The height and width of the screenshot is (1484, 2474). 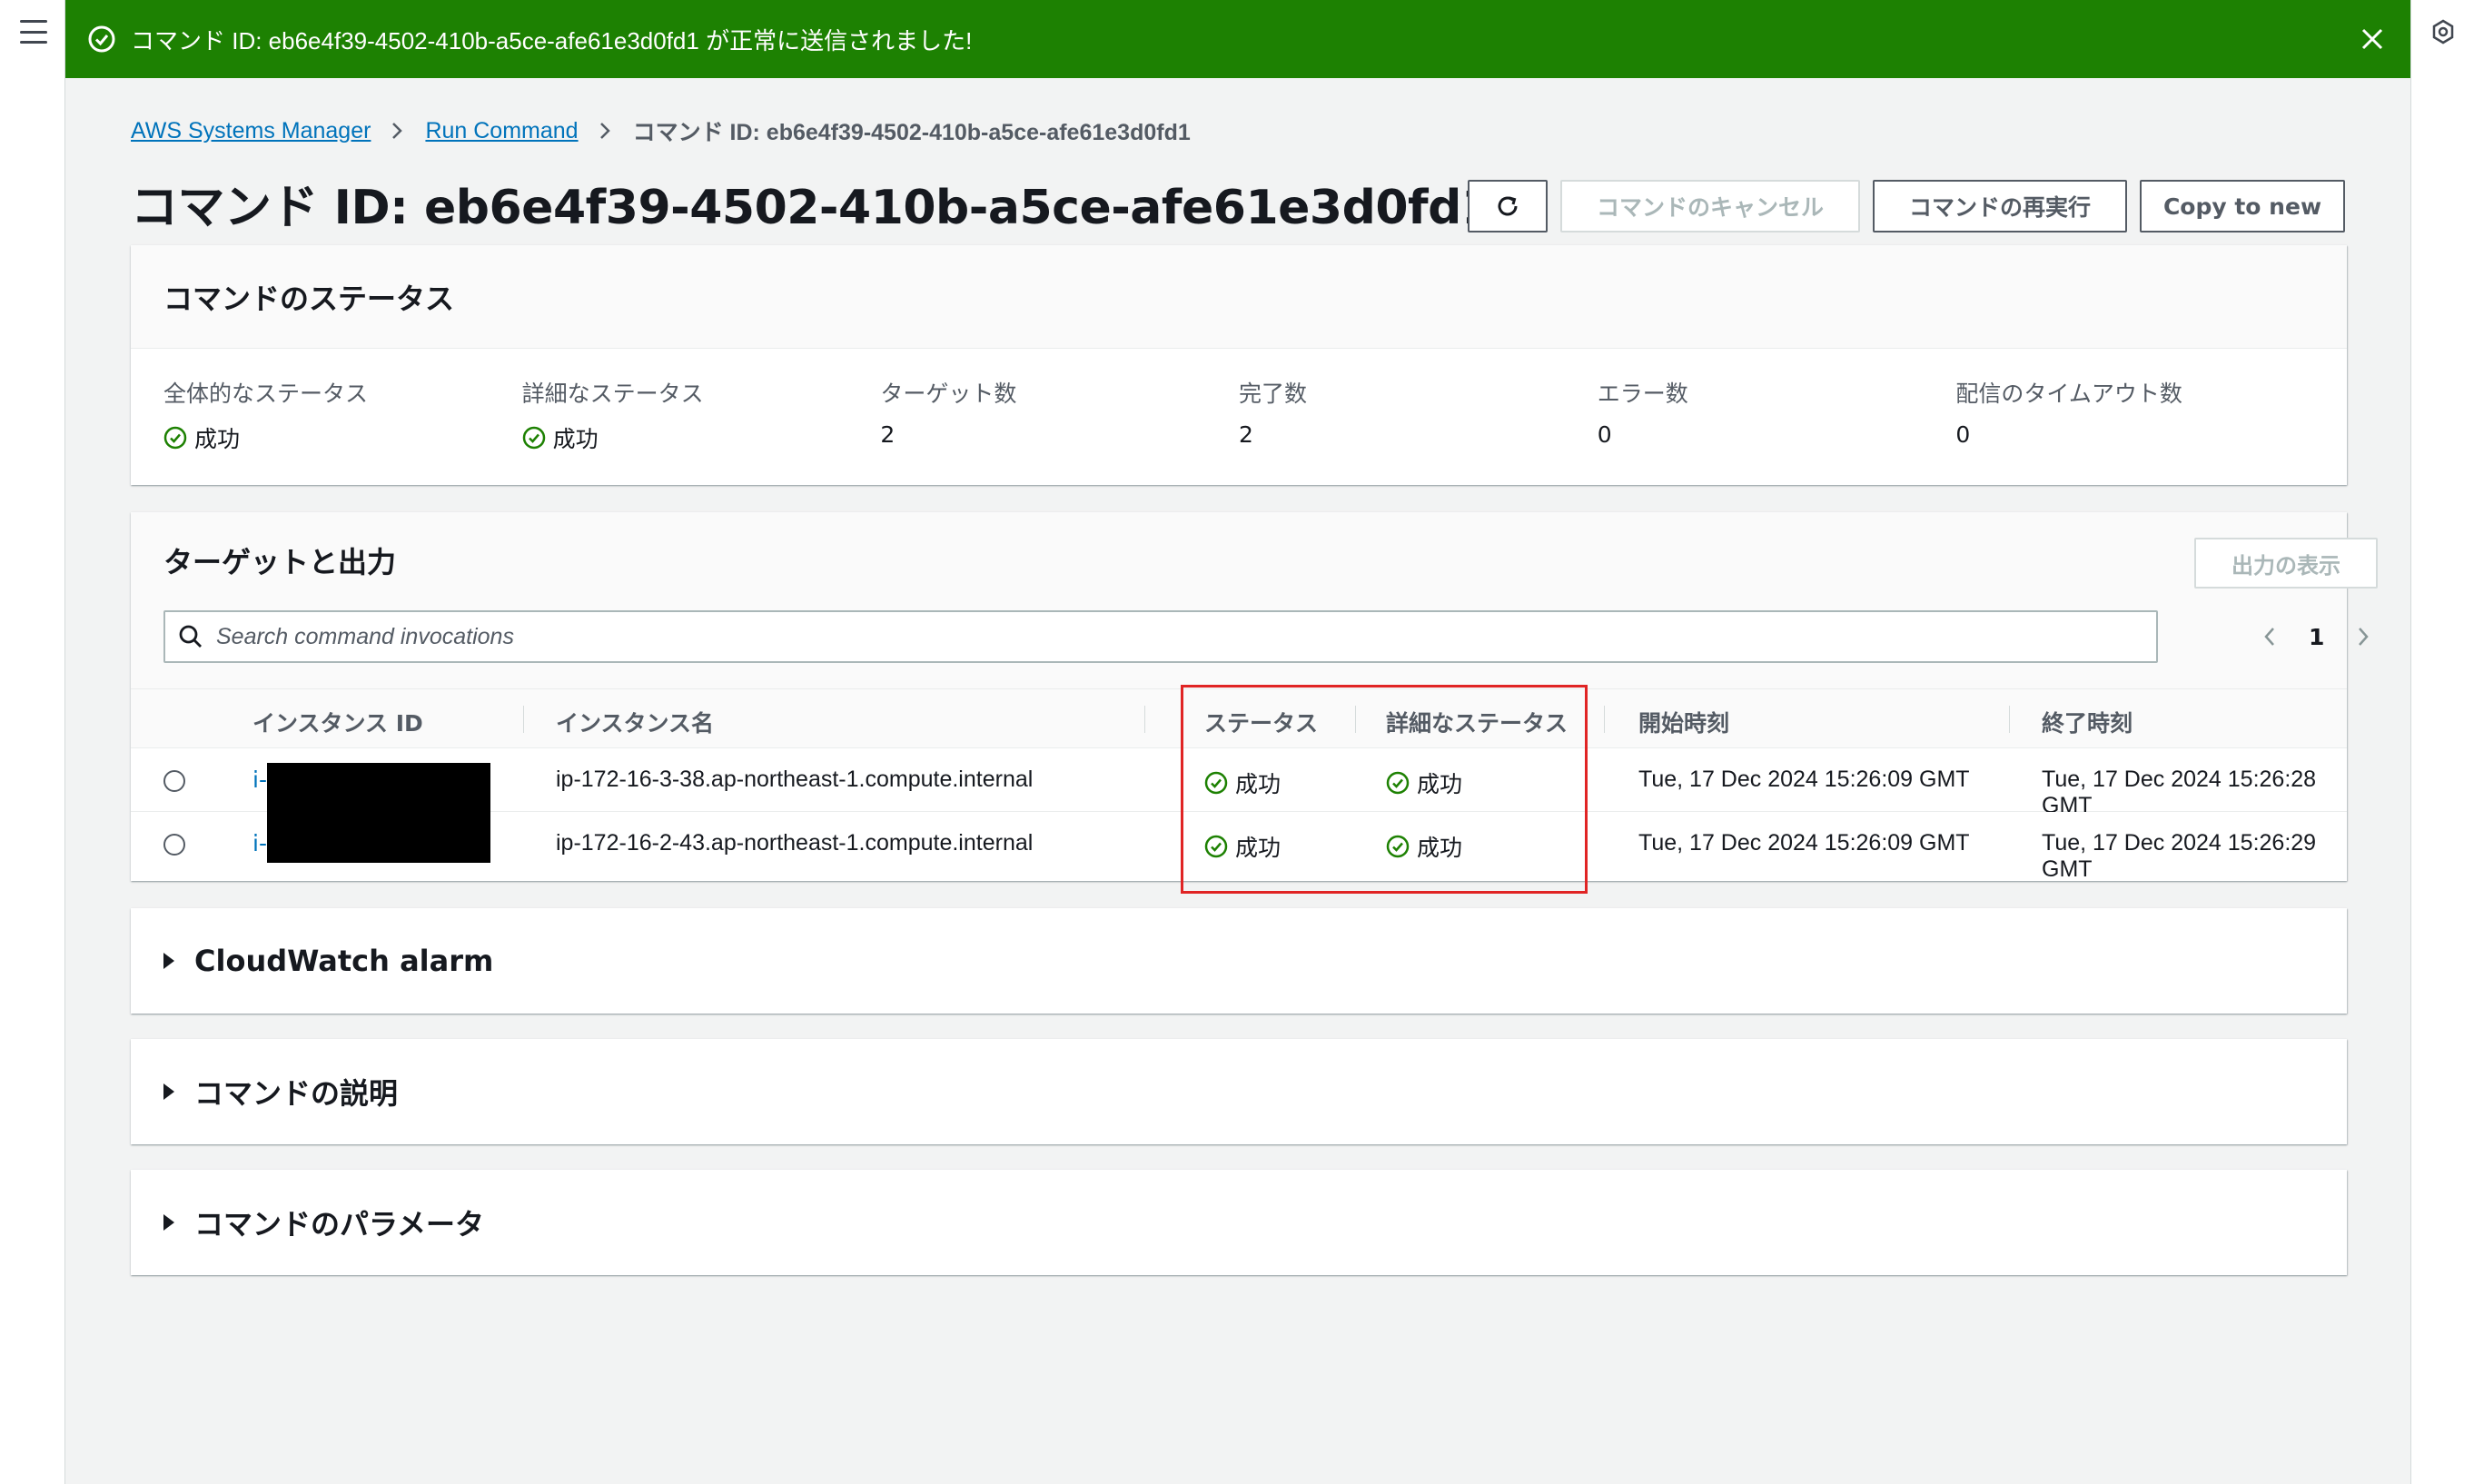 I want to click on close-icon, so click(x=2372, y=39).